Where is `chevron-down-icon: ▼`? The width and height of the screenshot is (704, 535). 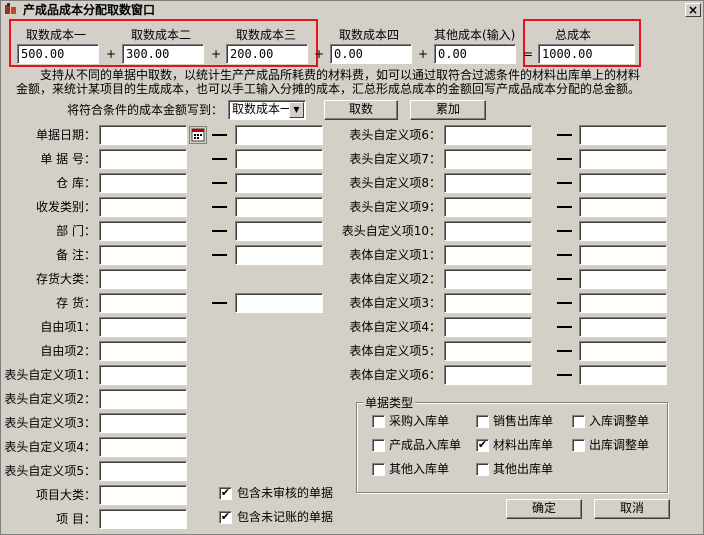 chevron-down-icon: ▼ is located at coordinates (296, 110).